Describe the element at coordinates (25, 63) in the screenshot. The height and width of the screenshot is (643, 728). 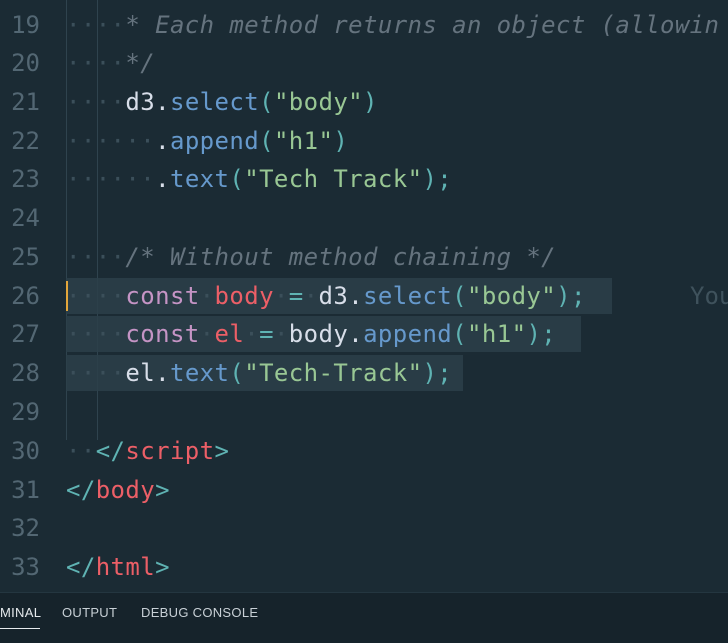
I see `line-number: 20` at that location.